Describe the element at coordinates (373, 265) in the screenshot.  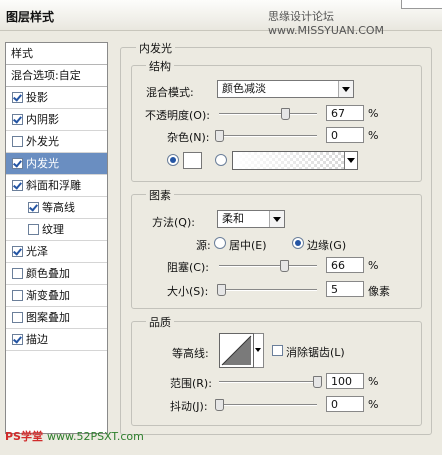
I see `choke-unit: %` at that location.